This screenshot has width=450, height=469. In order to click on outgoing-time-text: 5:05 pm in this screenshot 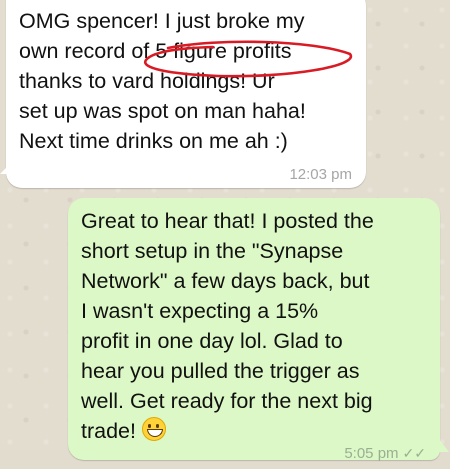, I will do `click(371, 453)`.